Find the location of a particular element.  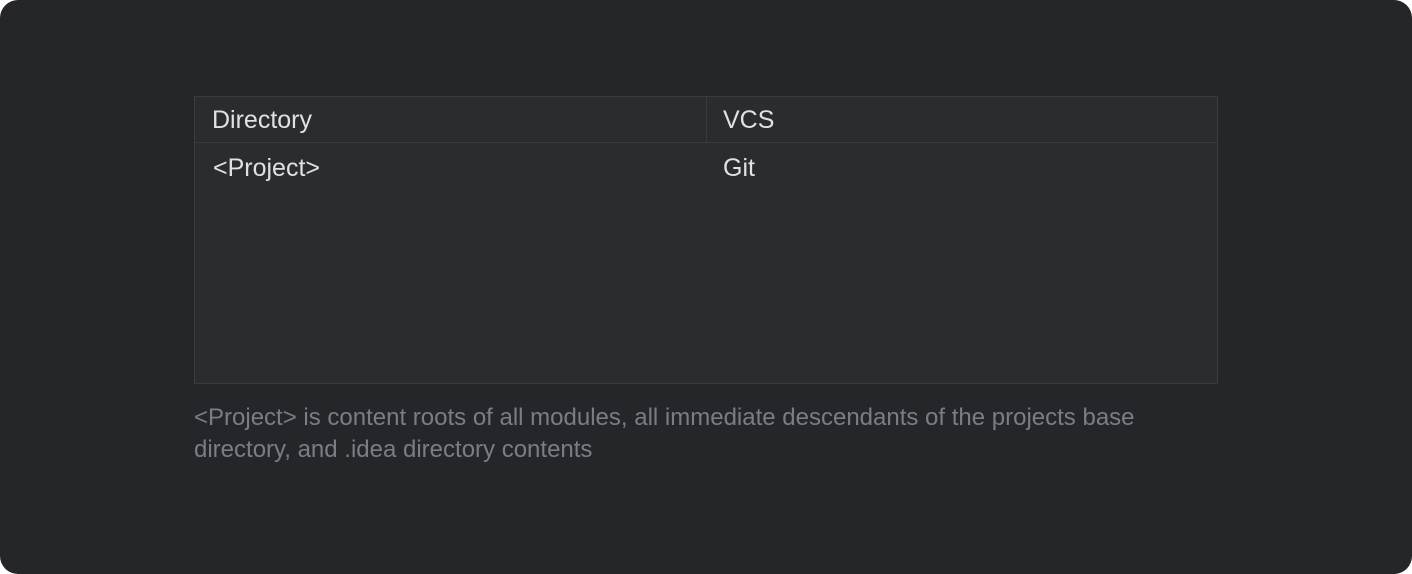

table-header: Directory VCS is located at coordinates (706, 120).